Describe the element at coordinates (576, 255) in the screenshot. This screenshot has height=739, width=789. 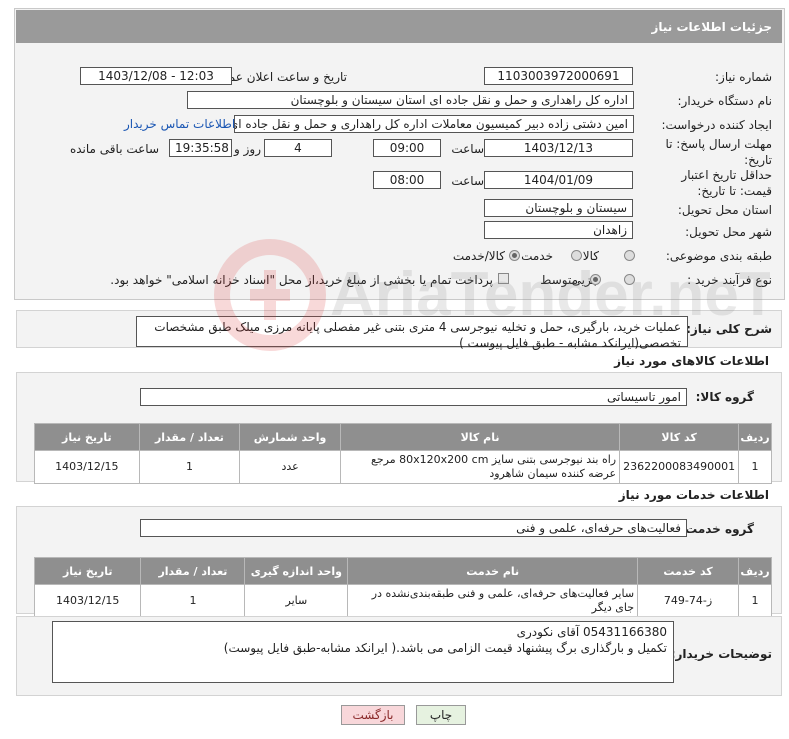
I see `category-service-radio` at that location.